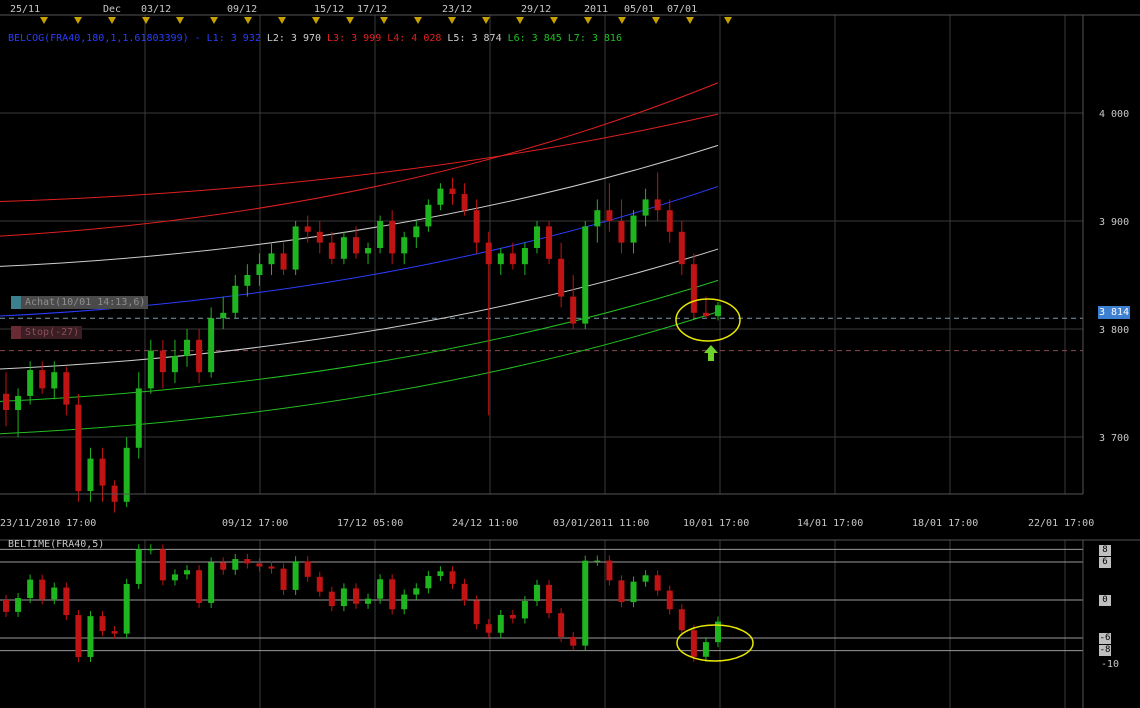 The image size is (1140, 708). What do you see at coordinates (716, 523) in the screenshot?
I see `bottom-date-label-5: 10/01 17:00` at bounding box center [716, 523].